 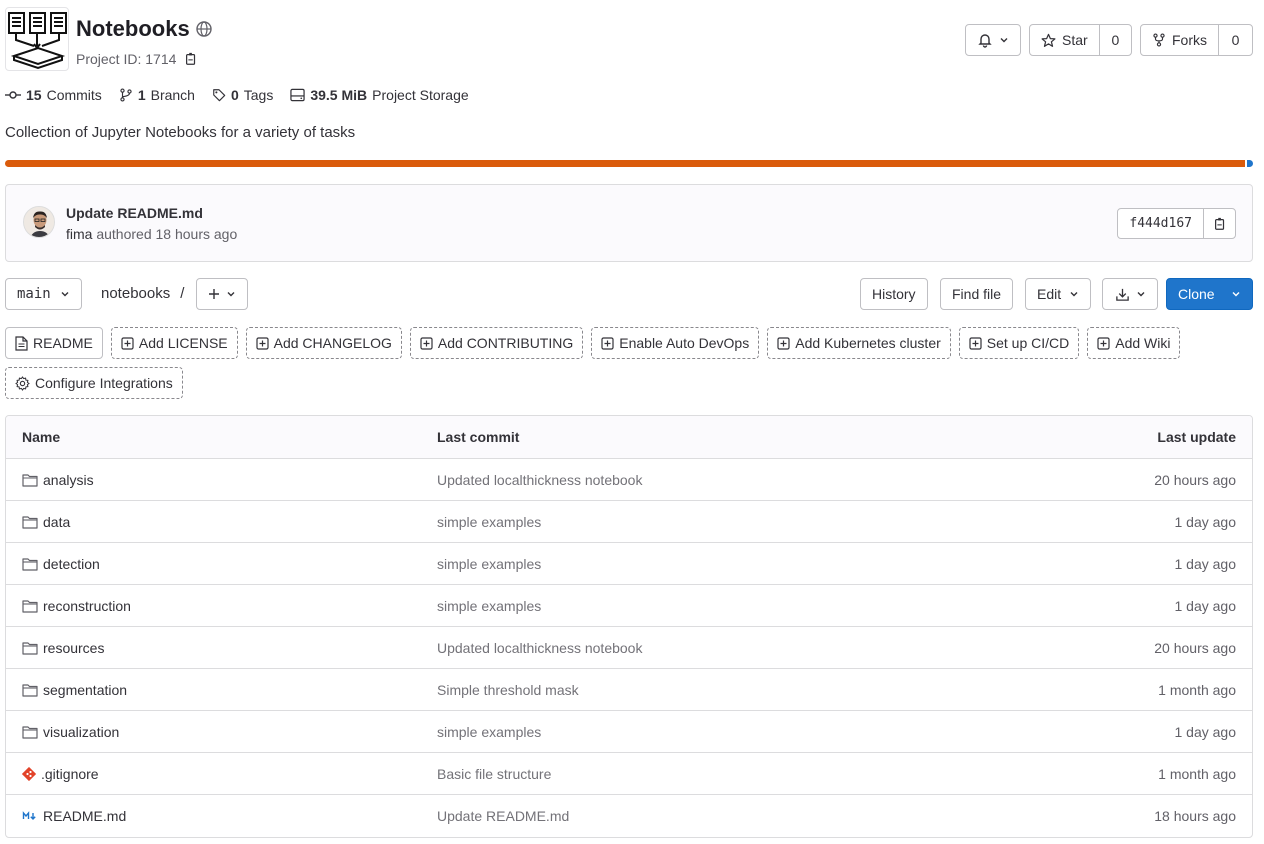 What do you see at coordinates (783, 343) in the screenshot?
I see `plus-square-icon` at bounding box center [783, 343].